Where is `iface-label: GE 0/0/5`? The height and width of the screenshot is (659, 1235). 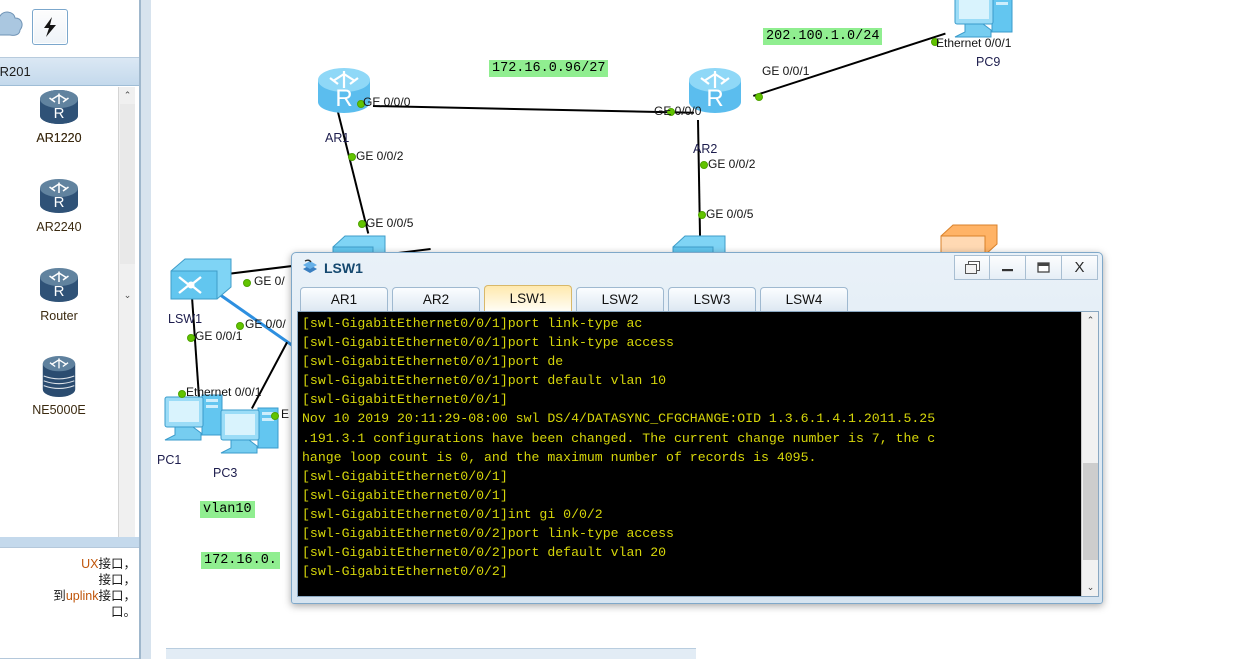 iface-label: GE 0/0/5 is located at coordinates (730, 214).